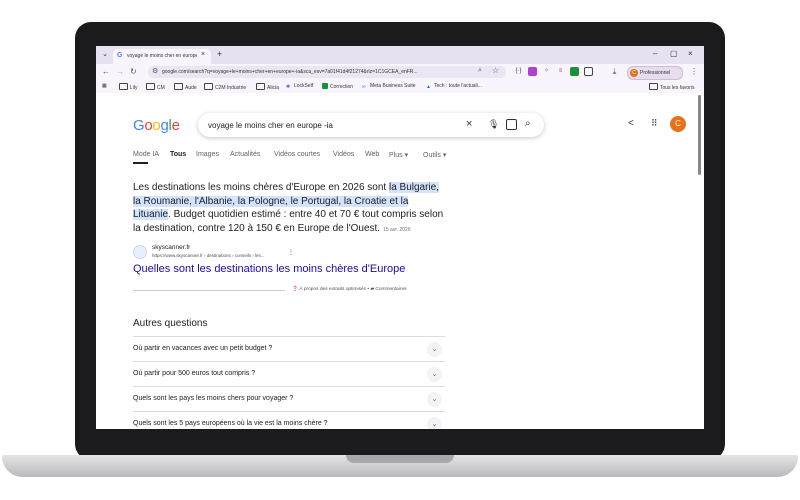 The image size is (800, 500). What do you see at coordinates (185, 87) in the screenshot?
I see `bookmark-aude: Aude` at bounding box center [185, 87].